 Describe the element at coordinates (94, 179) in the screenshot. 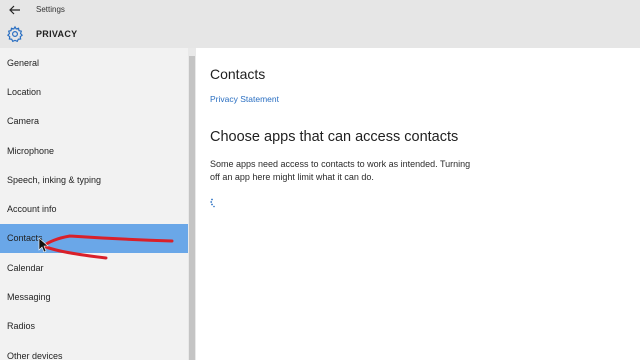

I see `sidebar-item-speech: Speech, inking & typing` at that location.